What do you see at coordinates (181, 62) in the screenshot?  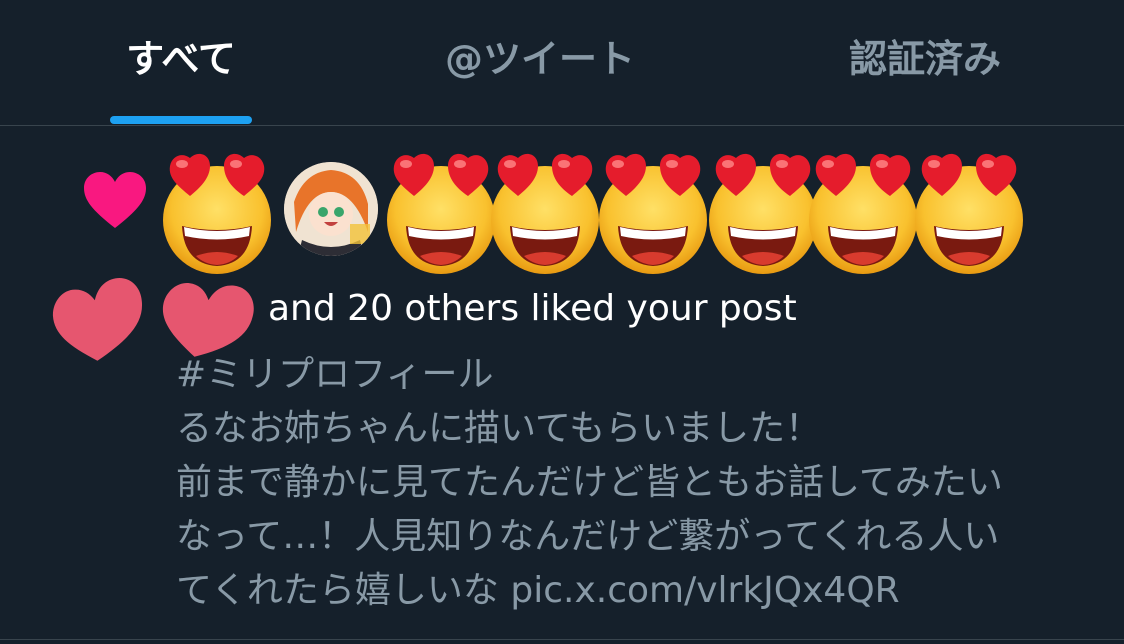 I see `tab-all: すべて` at bounding box center [181, 62].